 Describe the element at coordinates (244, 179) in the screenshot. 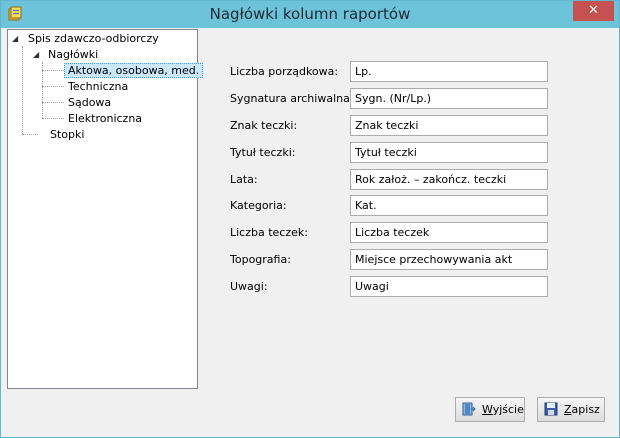

I see `field-label: Lata:` at that location.